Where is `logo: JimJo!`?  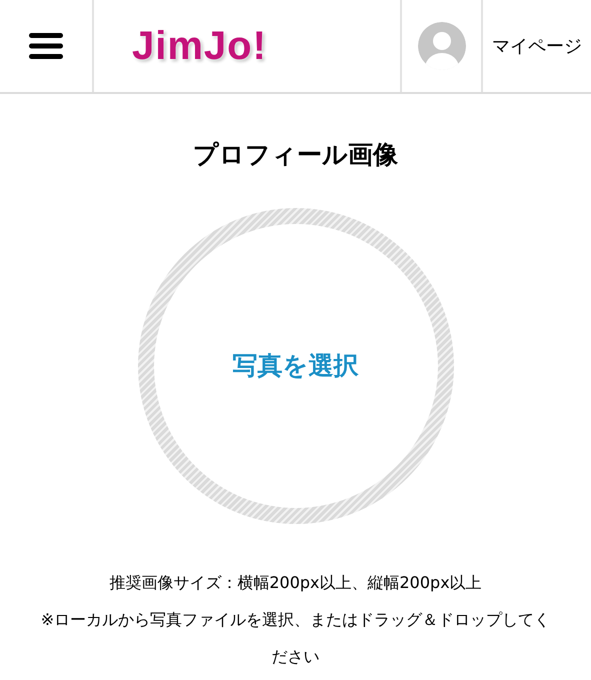 logo: JimJo! is located at coordinates (199, 46).